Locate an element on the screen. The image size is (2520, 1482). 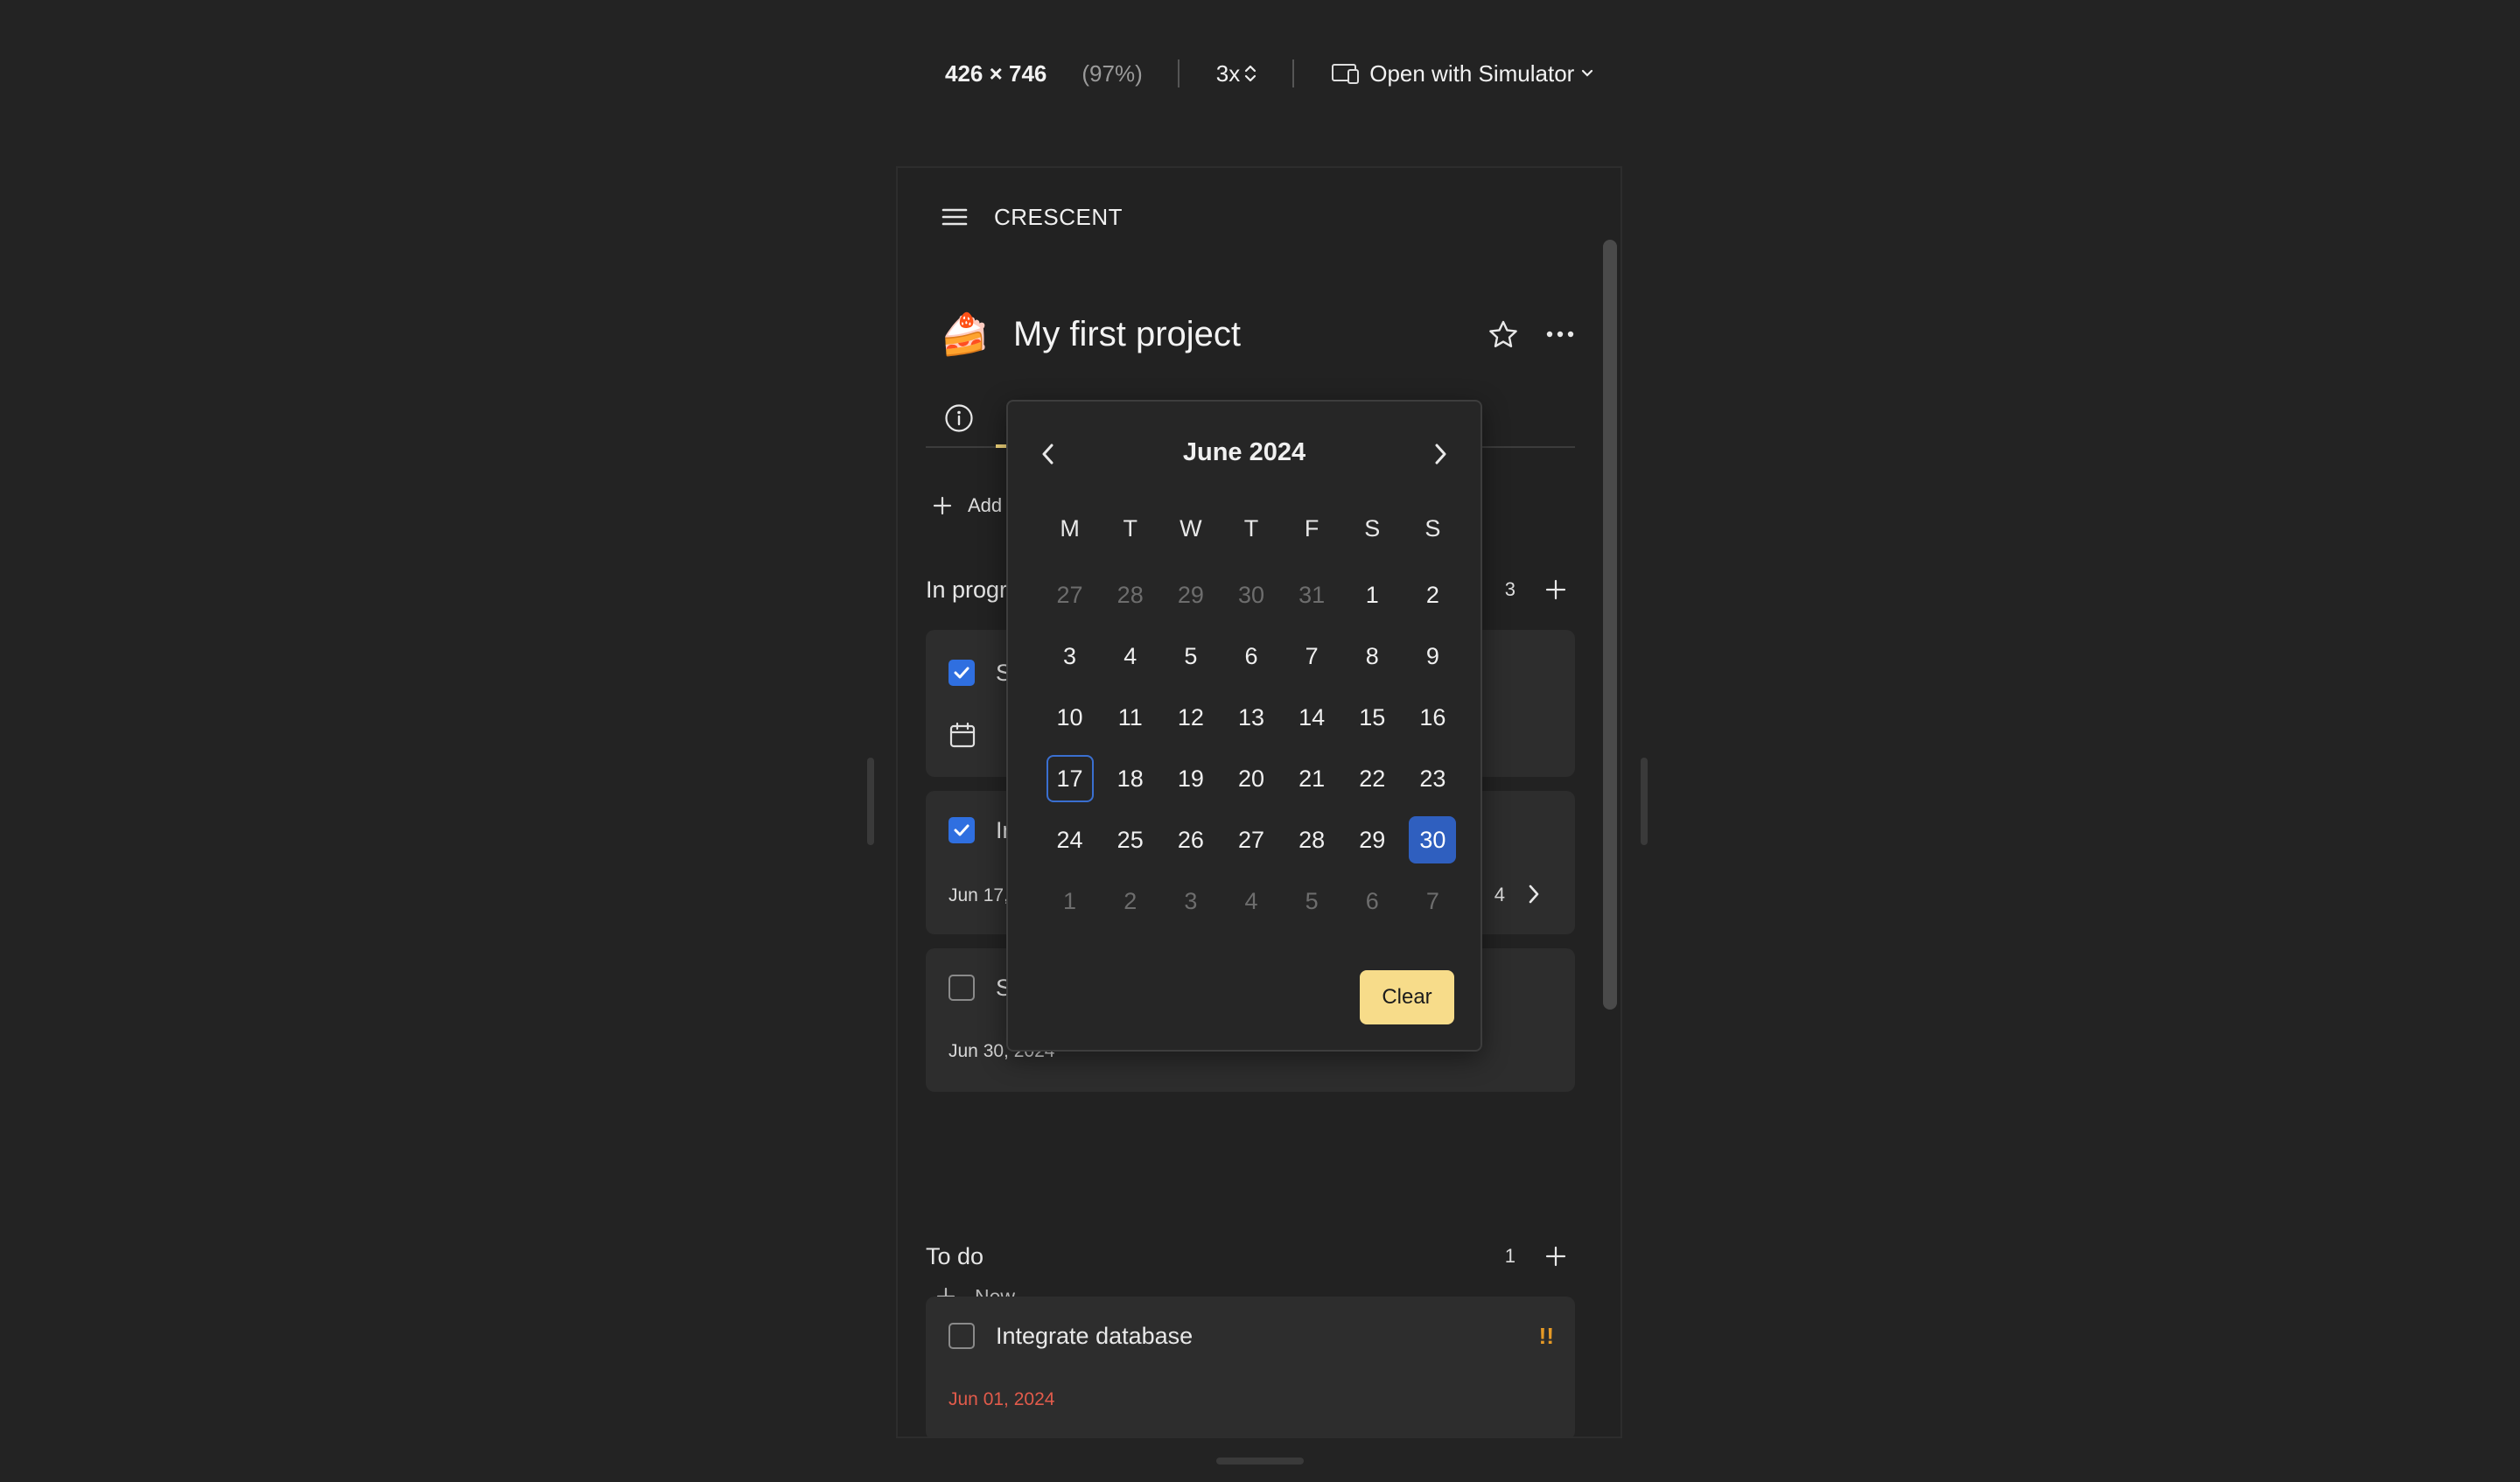
task-date: Jun 01, 2024 is located at coordinates (1001, 1399).